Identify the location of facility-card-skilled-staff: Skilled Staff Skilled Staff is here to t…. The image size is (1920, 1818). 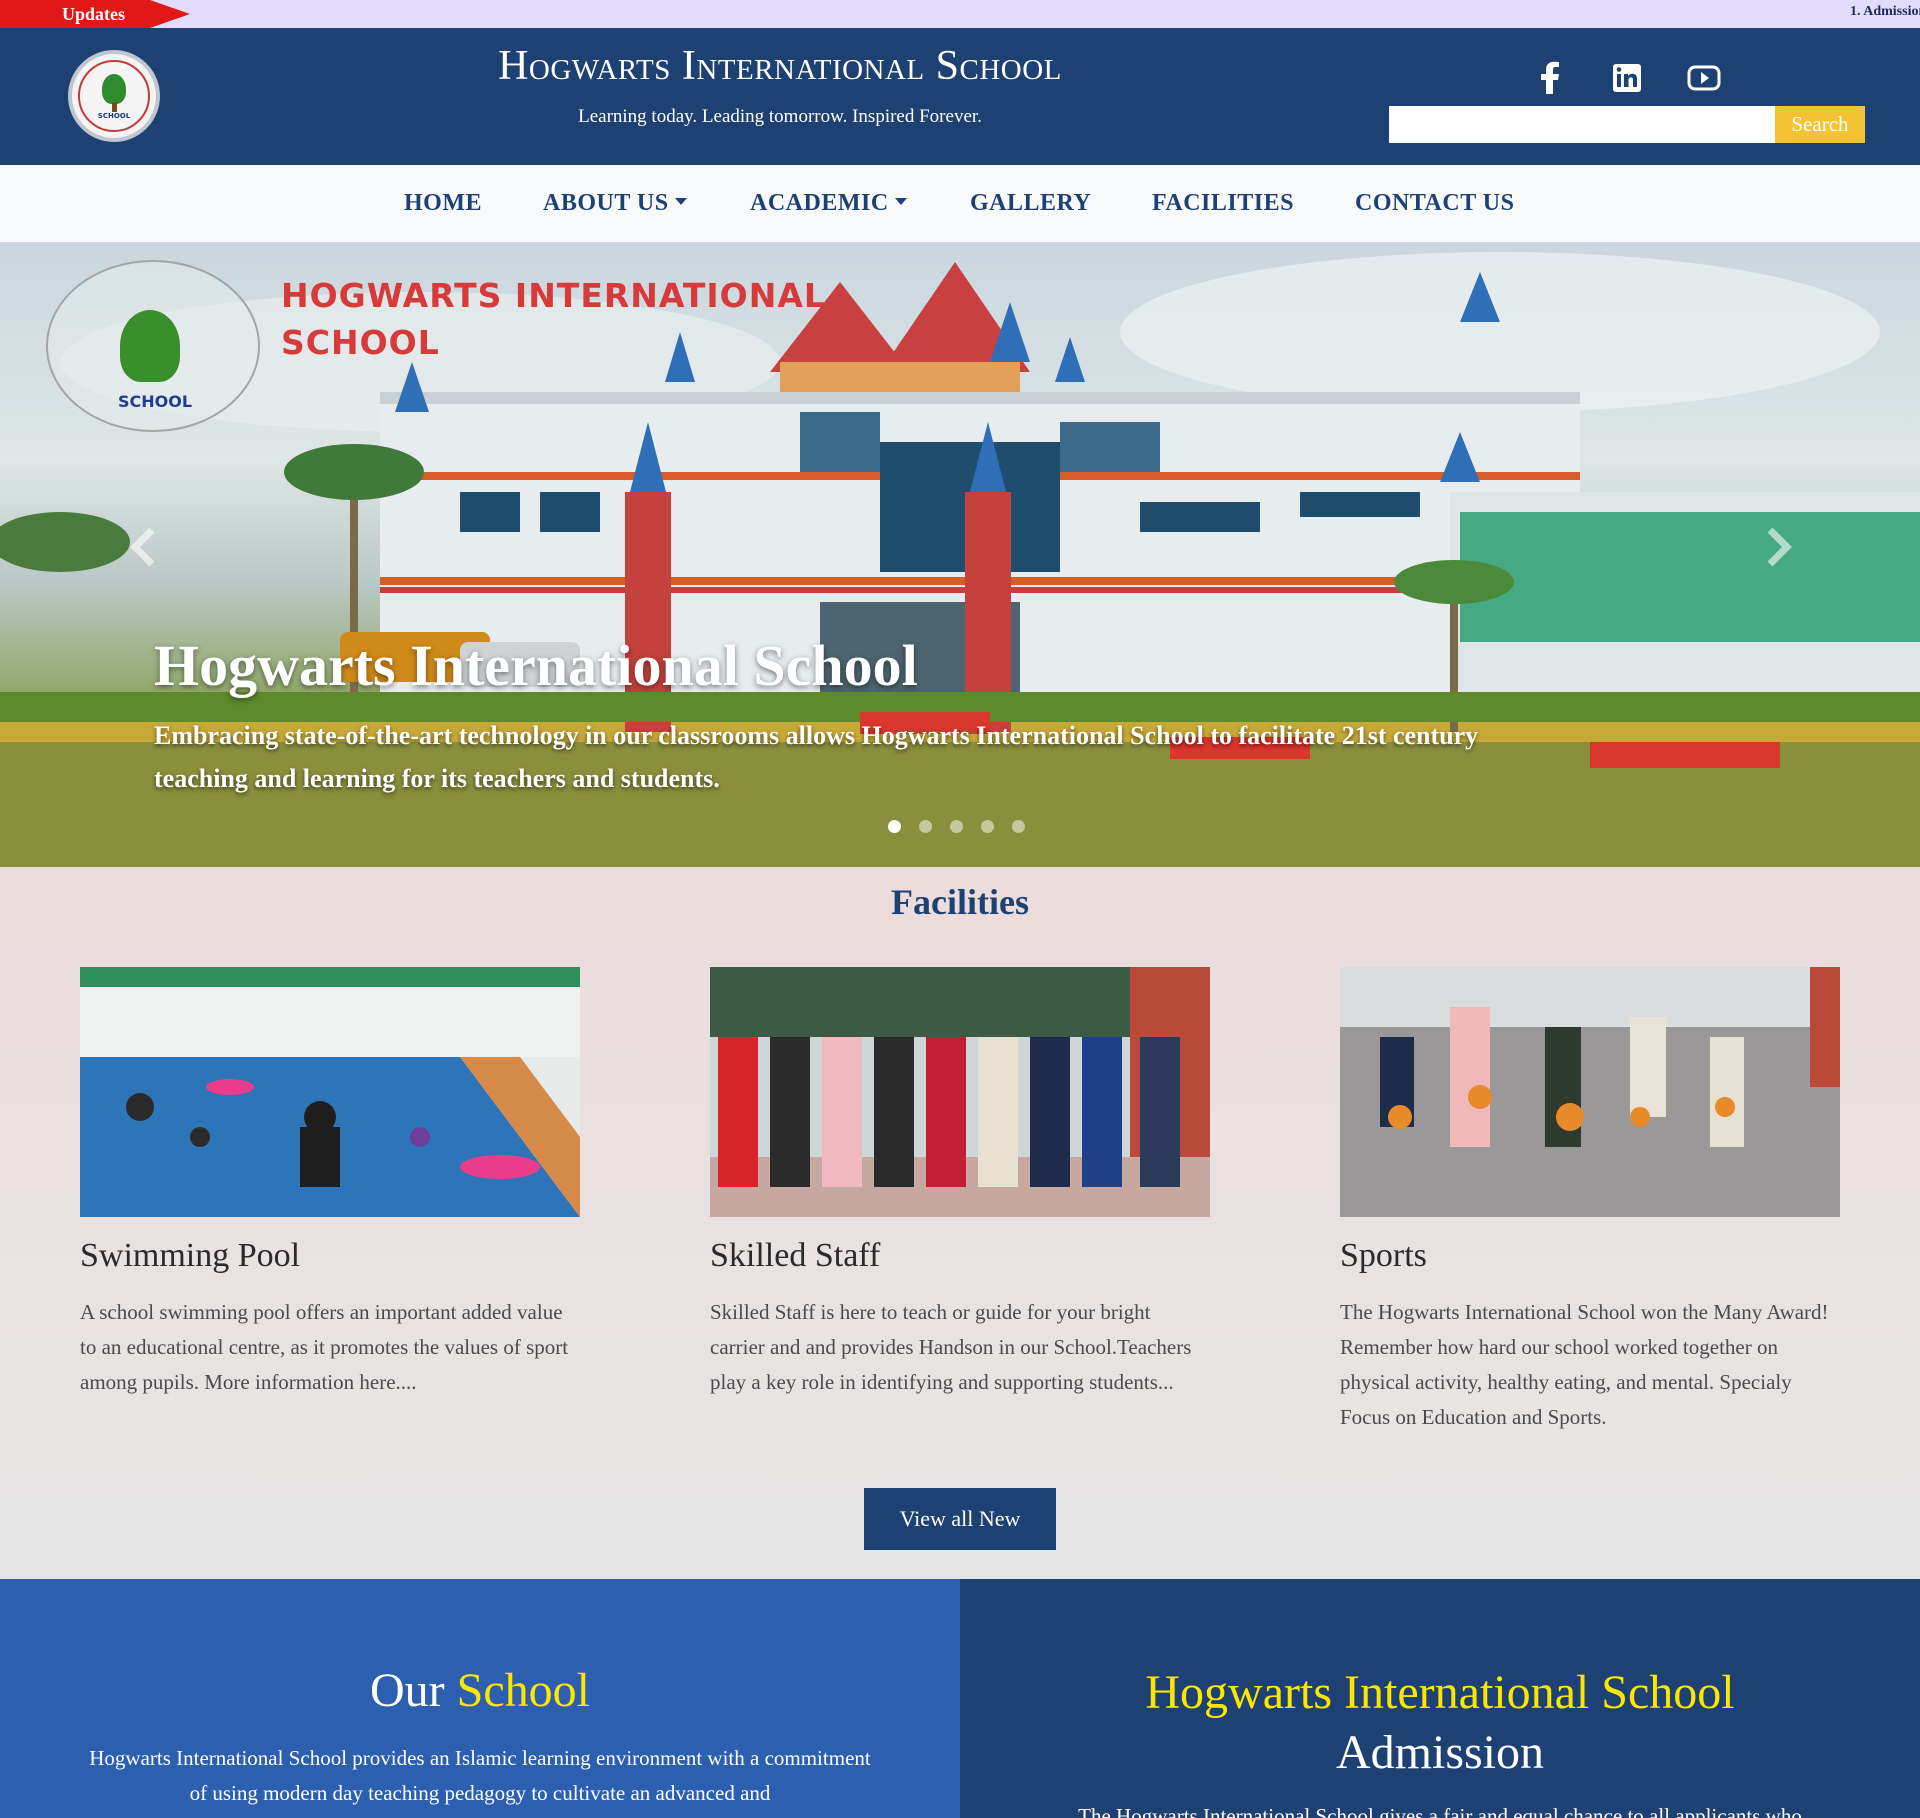
(960, 1183).